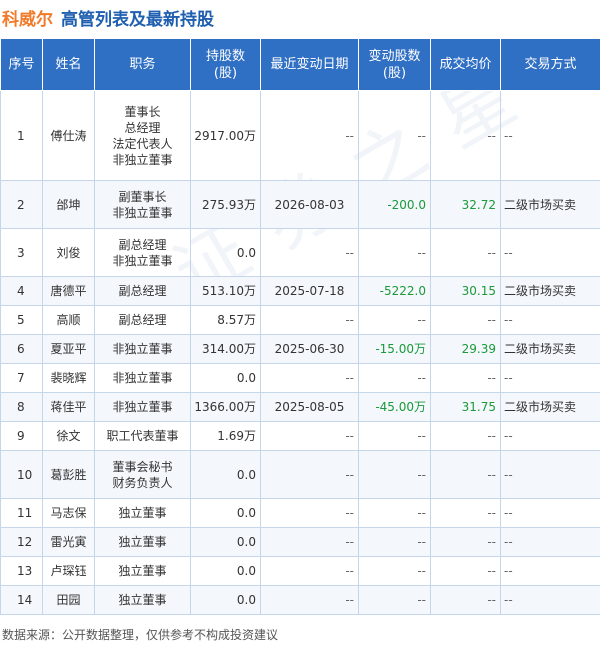 The height and width of the screenshot is (646, 600). Describe the element at coordinates (68, 436) in the screenshot. I see `executive-name: 徐文` at that location.